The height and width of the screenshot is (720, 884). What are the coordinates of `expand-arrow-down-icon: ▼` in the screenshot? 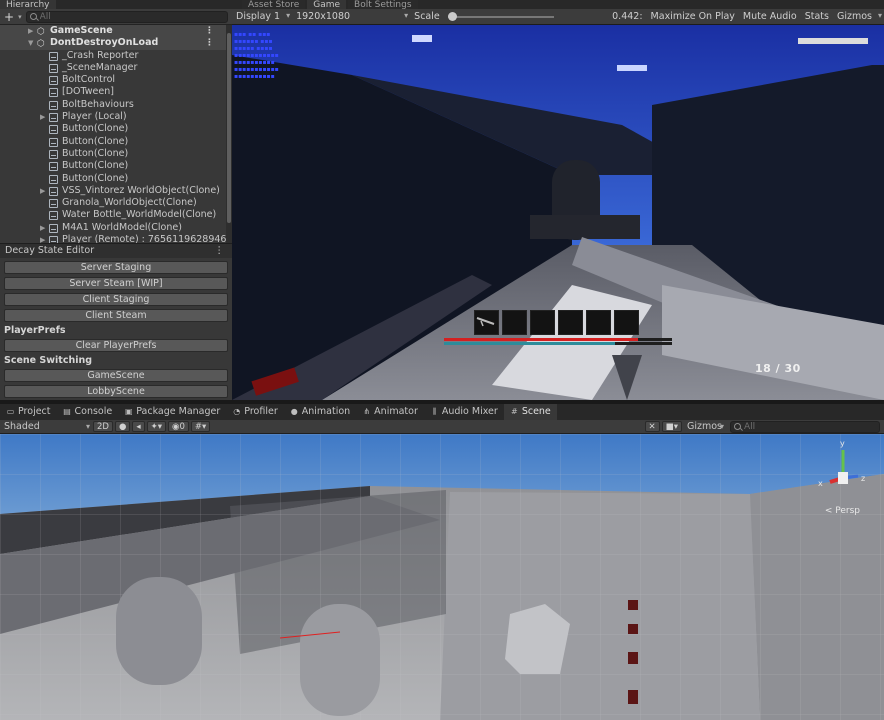 It's located at (30, 43).